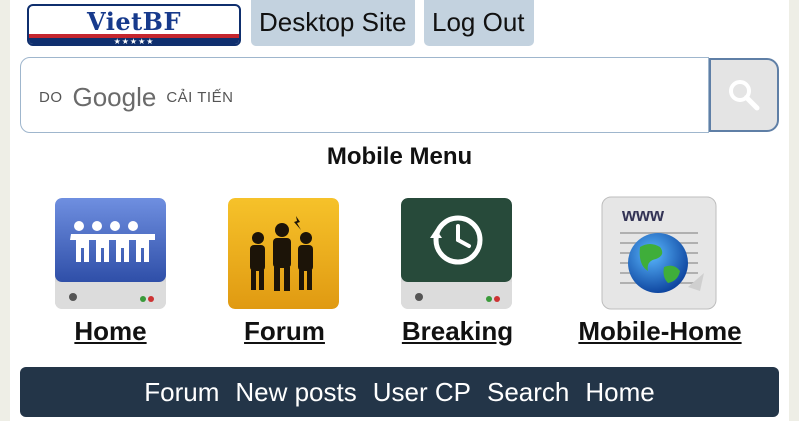  Describe the element at coordinates (134, 21) in the screenshot. I see `logo-text: VietBF` at that location.